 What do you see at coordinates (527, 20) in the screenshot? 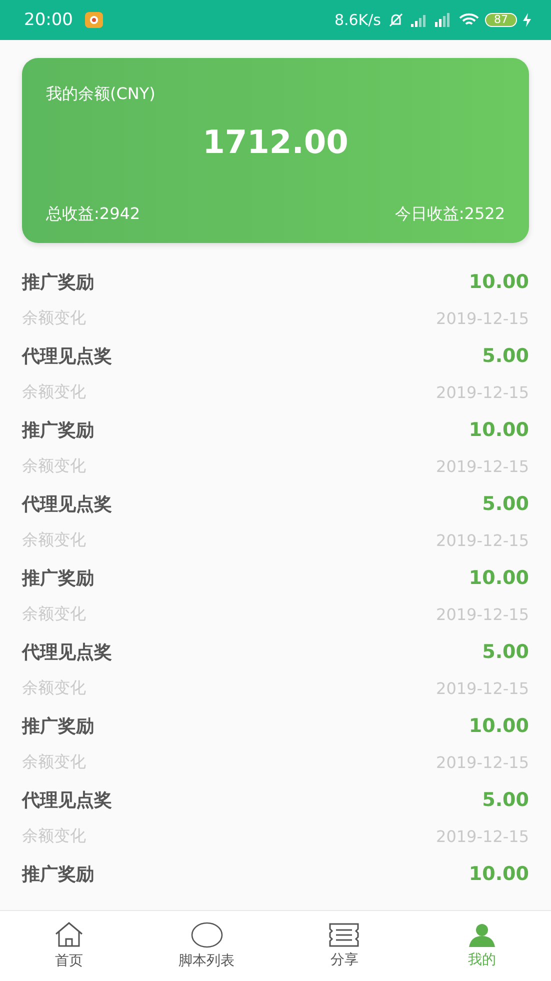
I see `charging-icon` at bounding box center [527, 20].